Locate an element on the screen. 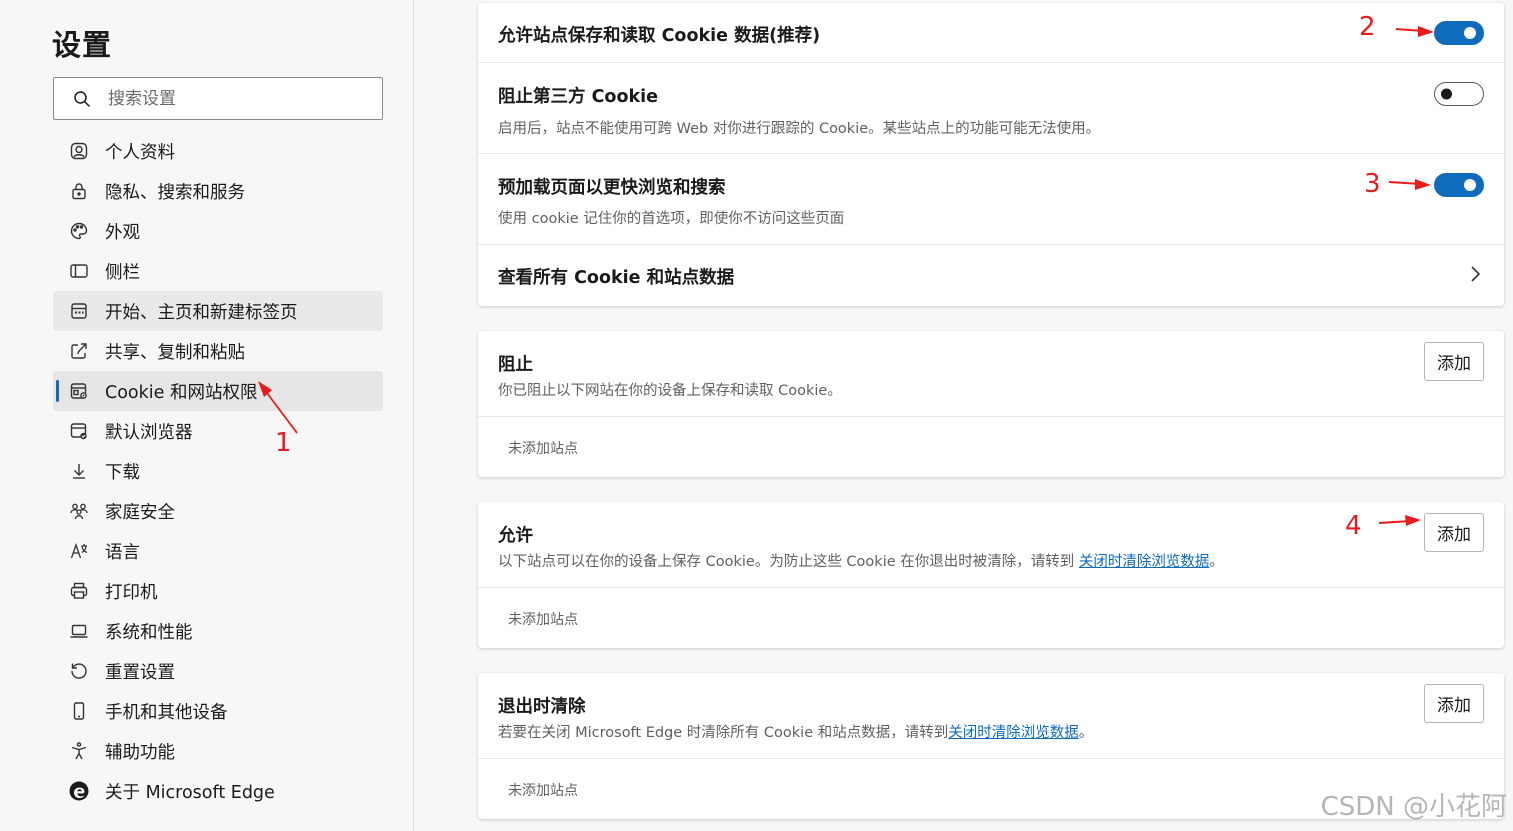 The width and height of the screenshot is (1513, 831). nav-item-profile: 个人资料 is located at coordinates (218, 151).